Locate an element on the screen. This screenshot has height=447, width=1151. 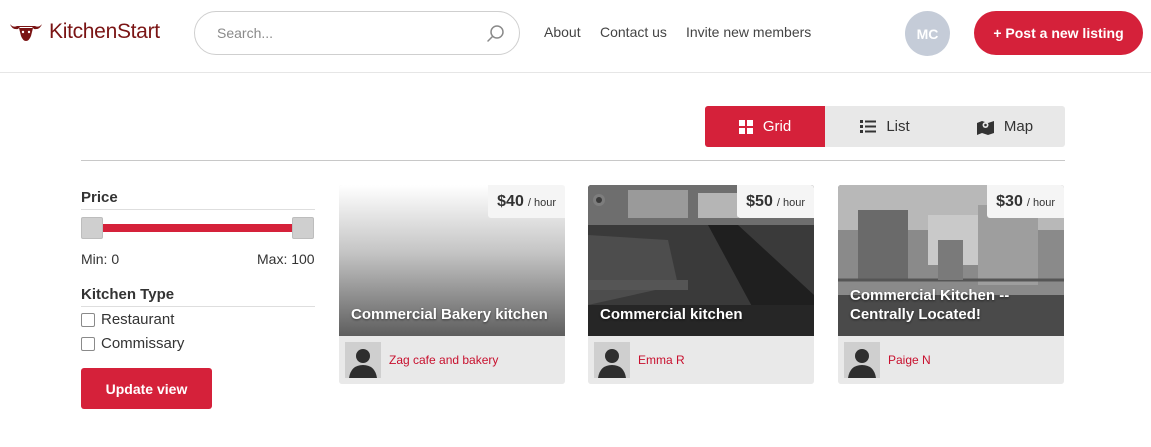
price-min-handle is located at coordinates (92, 228).